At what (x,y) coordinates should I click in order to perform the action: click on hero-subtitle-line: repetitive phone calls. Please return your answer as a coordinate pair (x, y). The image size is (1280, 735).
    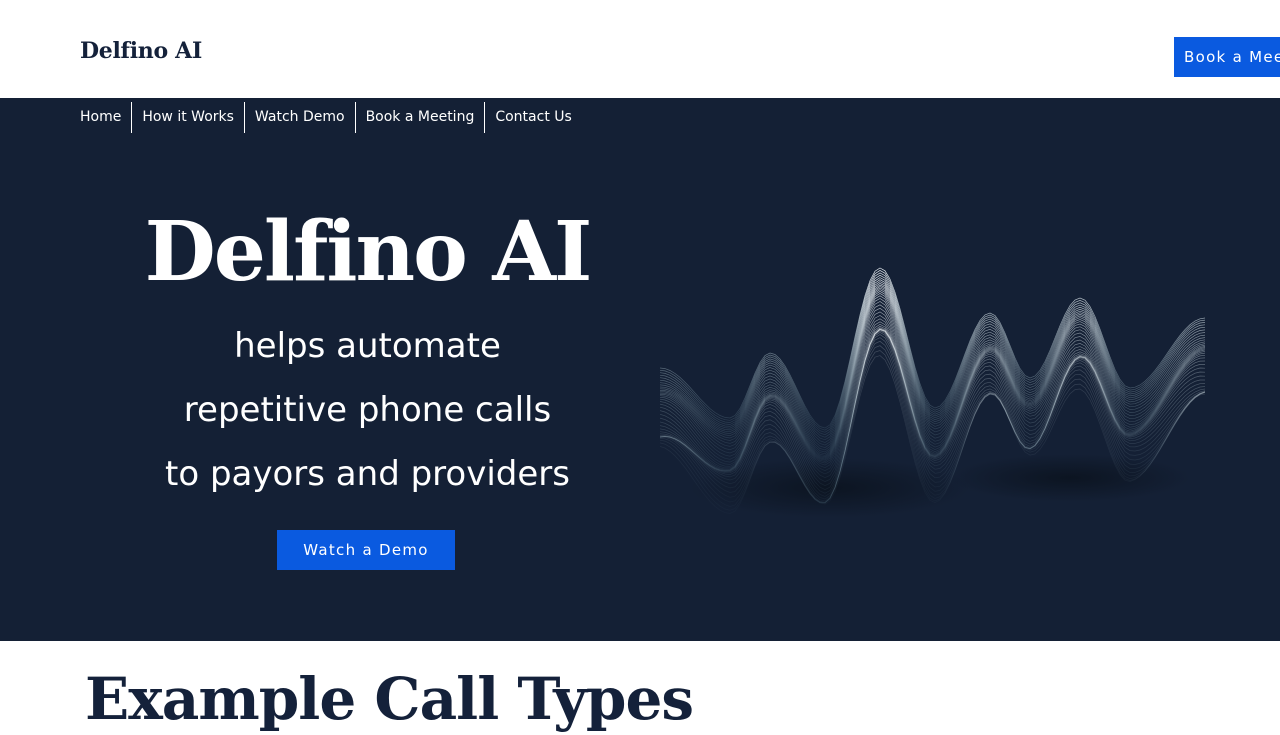
    Looking at the image, I should click on (367, 410).